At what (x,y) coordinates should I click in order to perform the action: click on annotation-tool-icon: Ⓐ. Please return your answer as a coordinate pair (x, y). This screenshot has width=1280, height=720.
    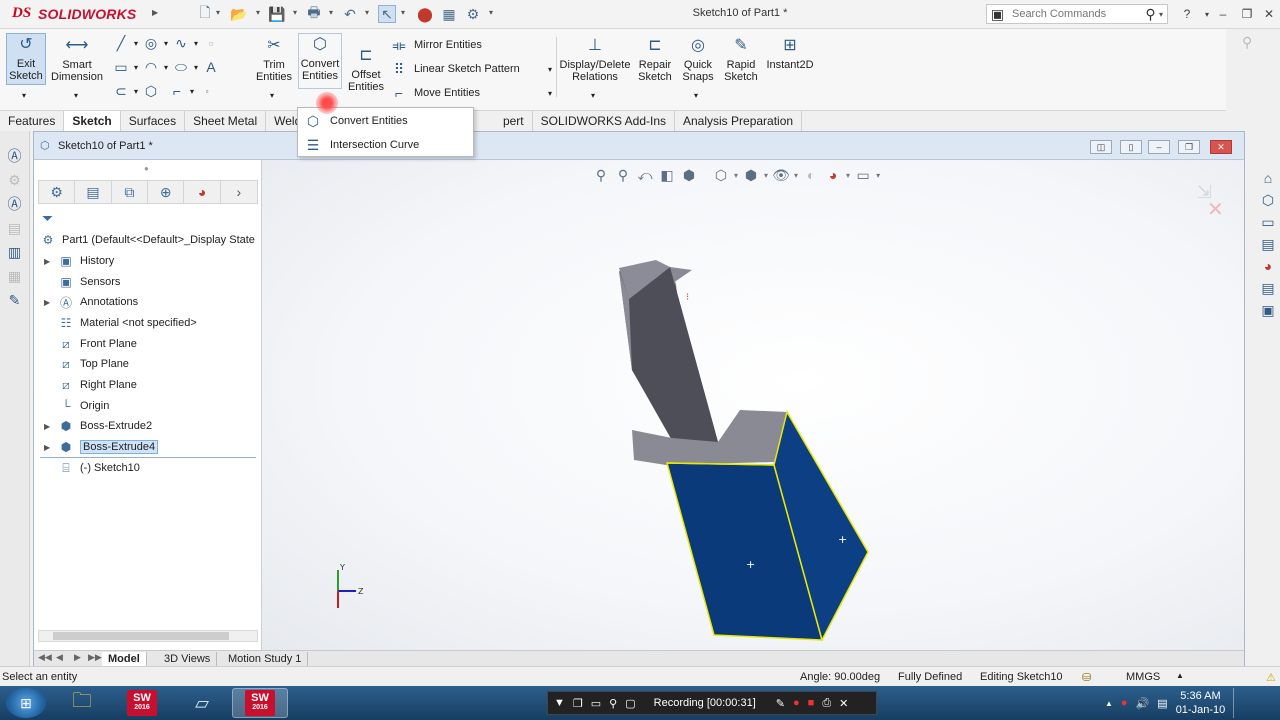
    Looking at the image, I should click on (15, 156).